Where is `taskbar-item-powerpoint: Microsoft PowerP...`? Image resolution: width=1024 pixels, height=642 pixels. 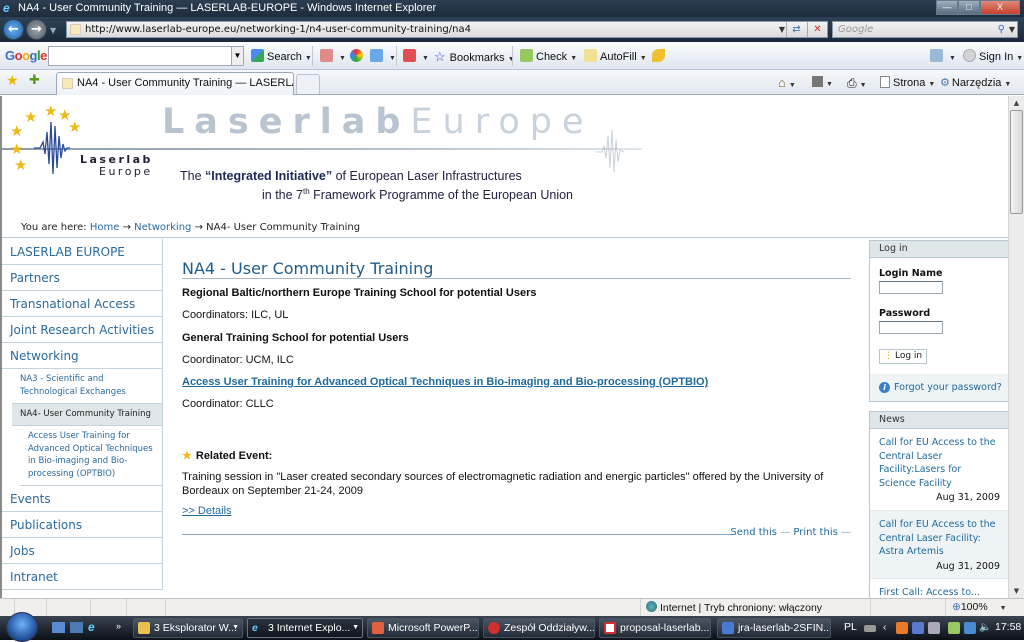
taskbar-item-powerpoint: Microsoft PowerP... is located at coordinates (423, 628).